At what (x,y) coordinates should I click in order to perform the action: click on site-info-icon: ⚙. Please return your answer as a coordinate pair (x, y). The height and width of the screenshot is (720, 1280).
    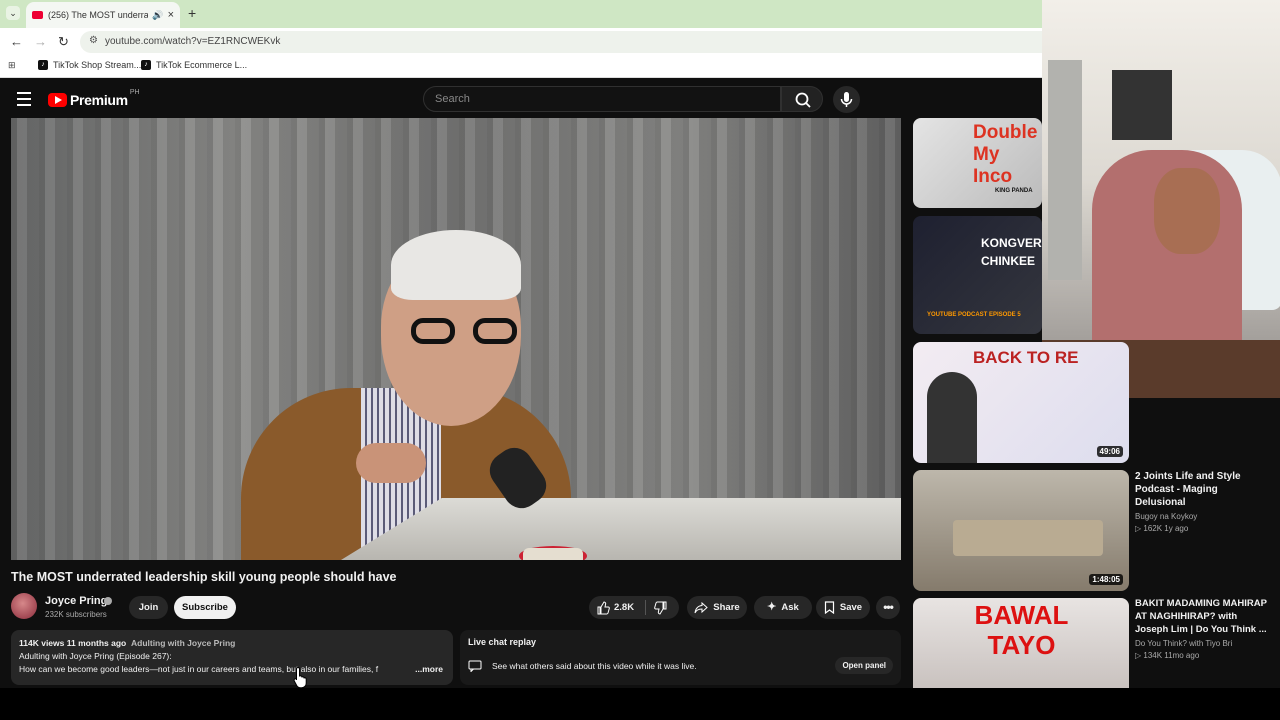
    Looking at the image, I should click on (93, 40).